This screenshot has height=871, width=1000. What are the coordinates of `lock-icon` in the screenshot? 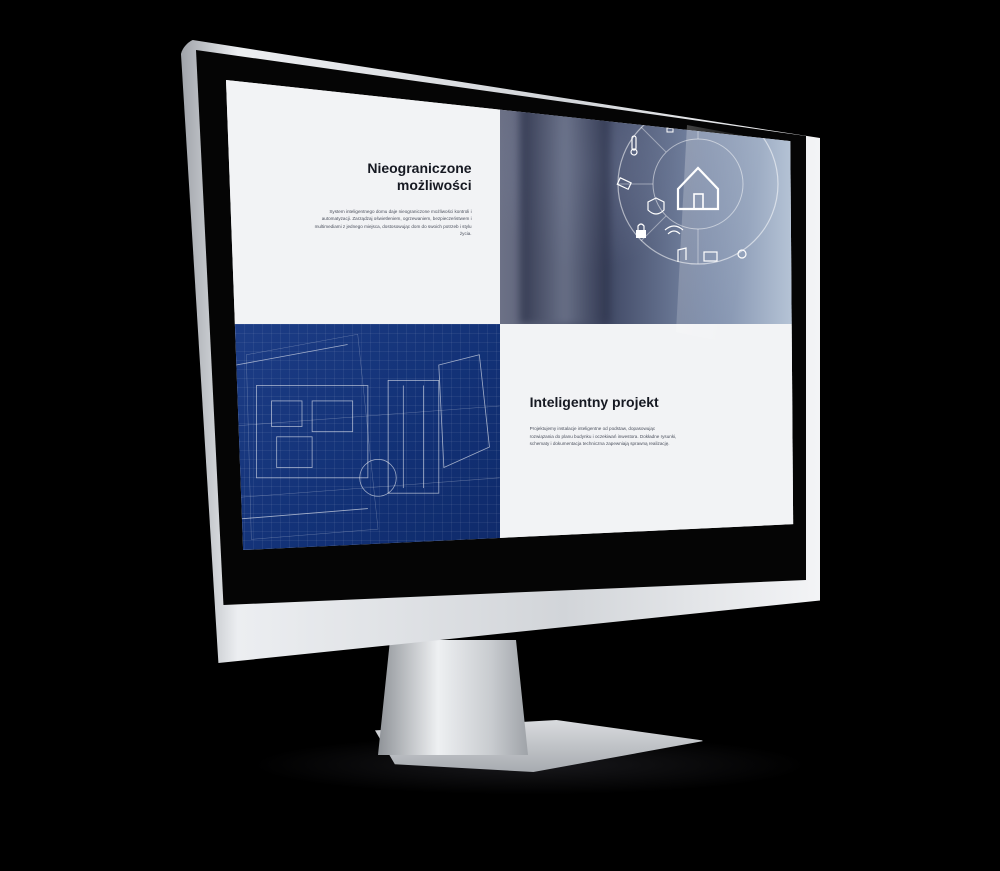 It's located at (640, 230).